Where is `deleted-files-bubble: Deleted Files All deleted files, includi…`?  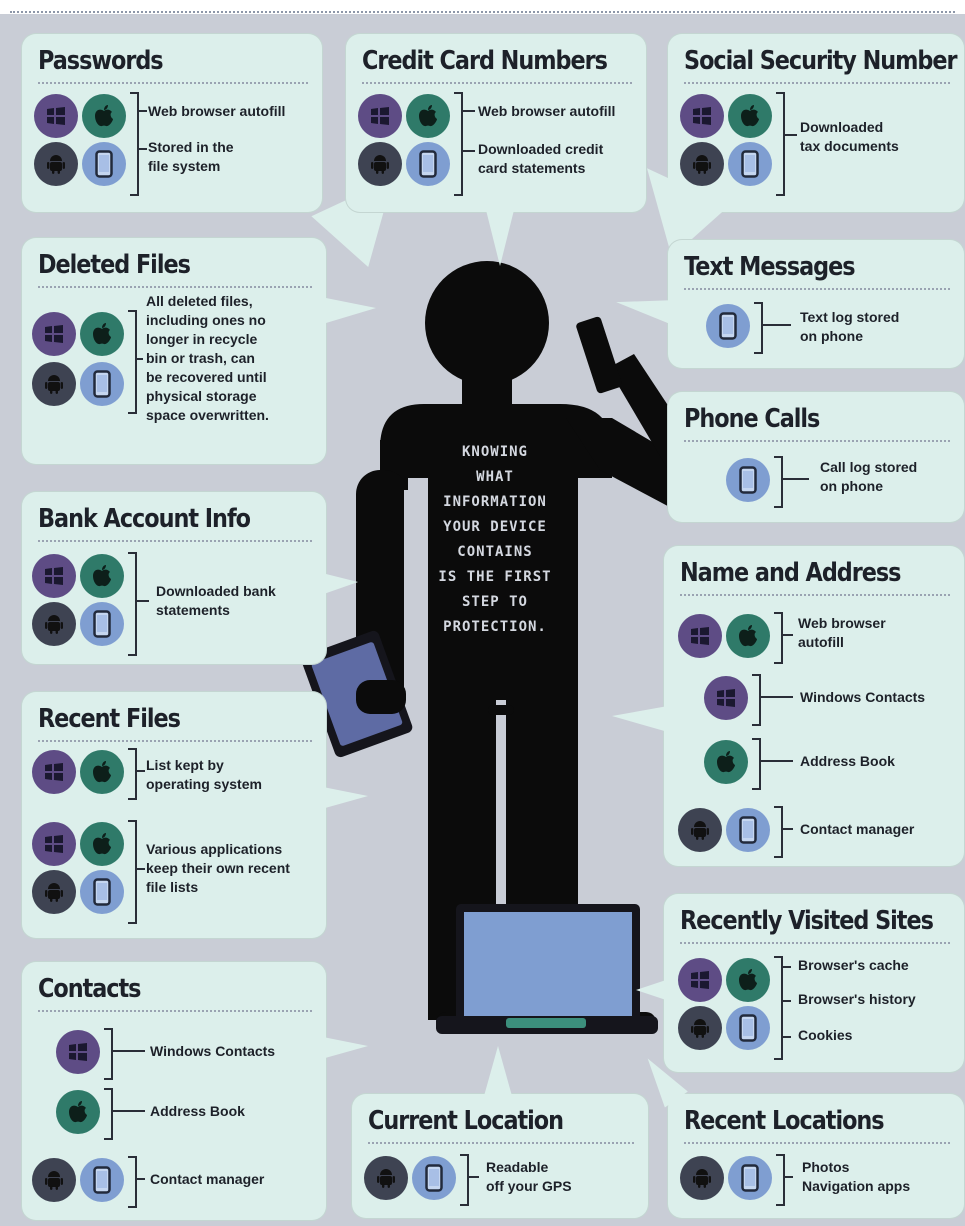
deleted-files-bubble: Deleted Files All deleted files, includi… is located at coordinates (199, 351).